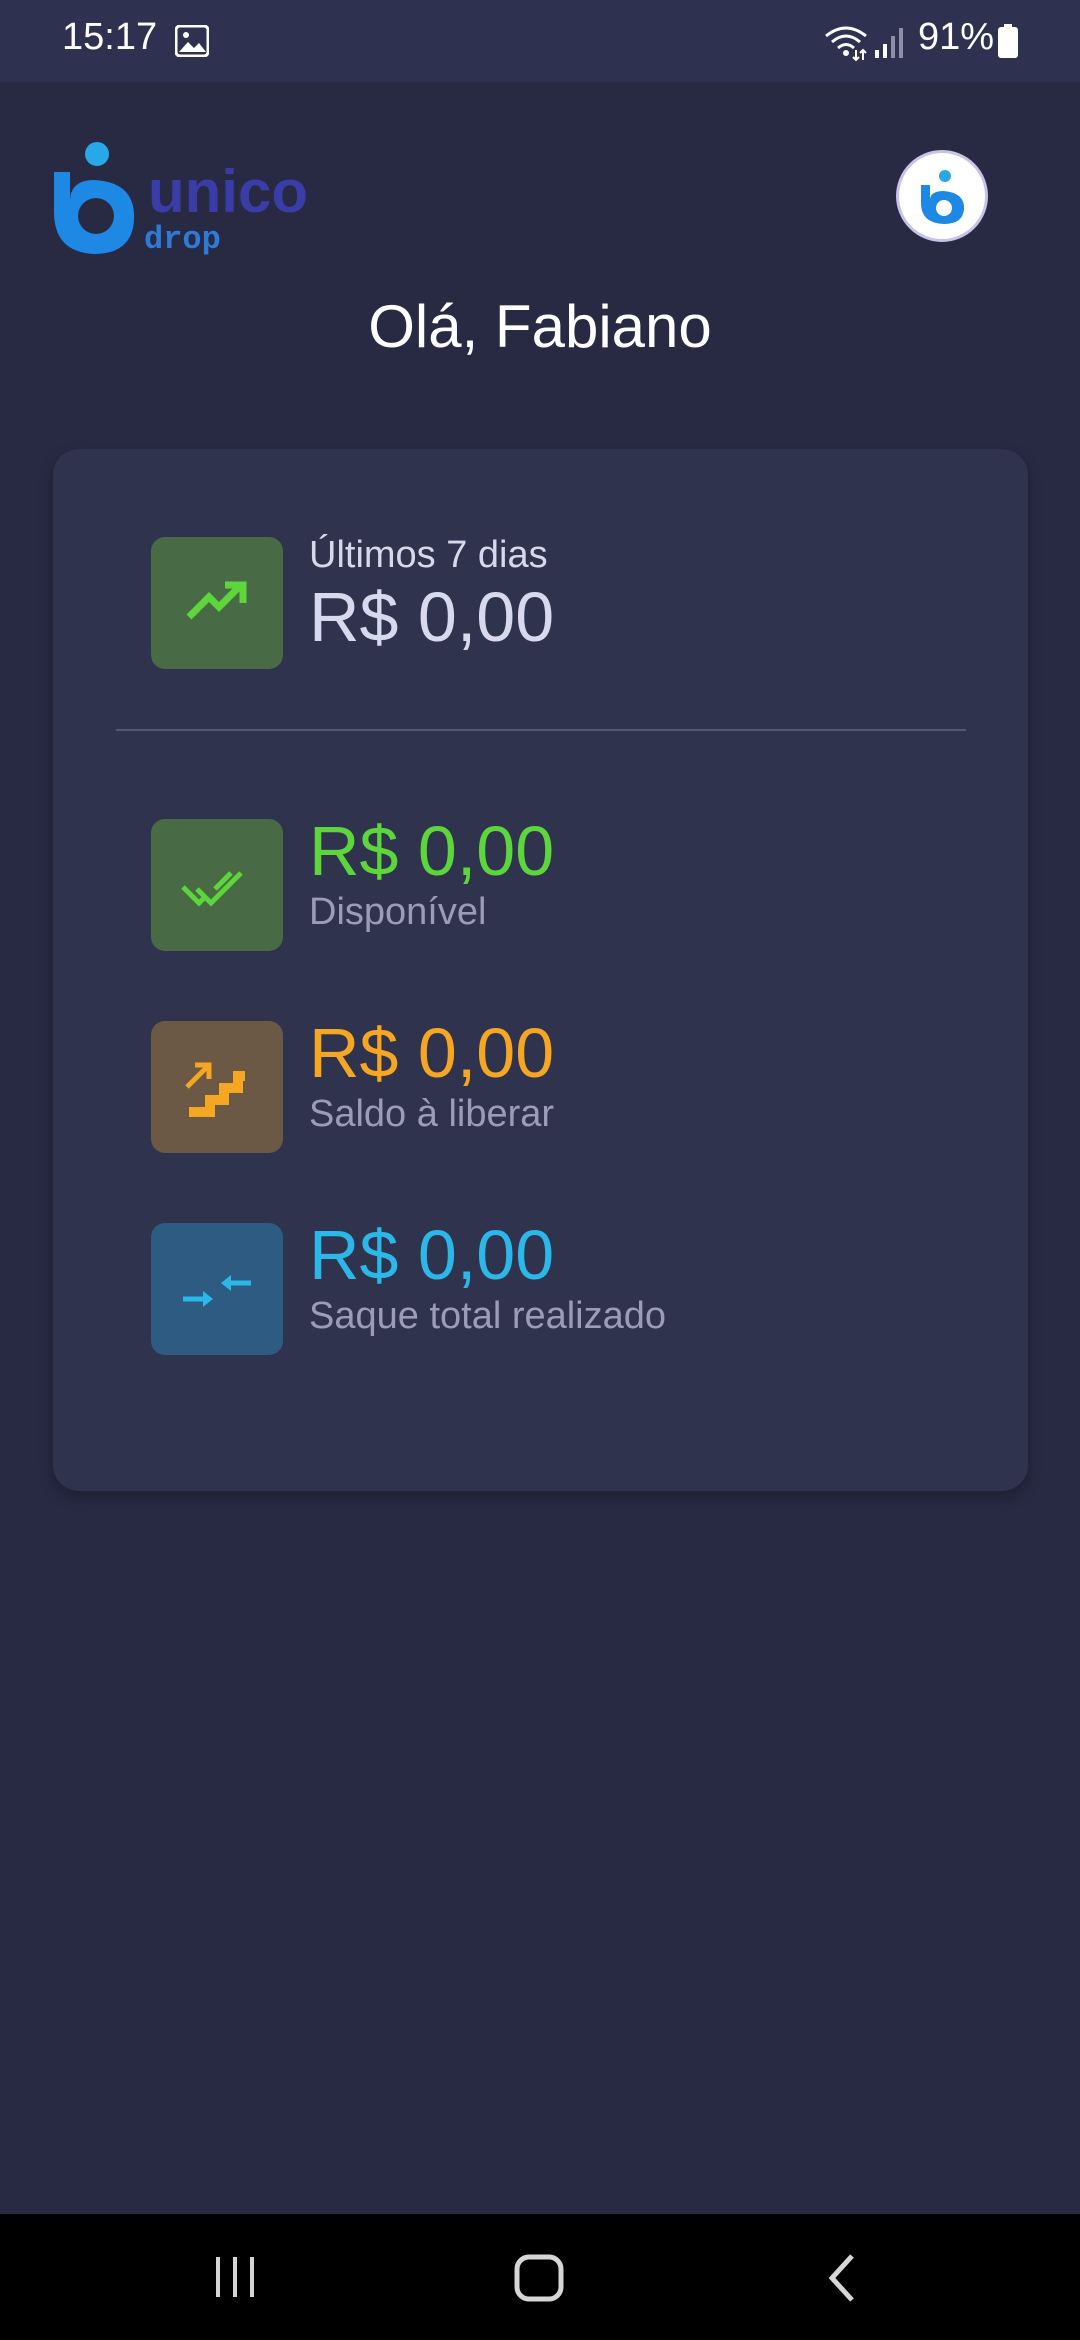  I want to click on status-bar: 15:17 91%, so click(540, 41).